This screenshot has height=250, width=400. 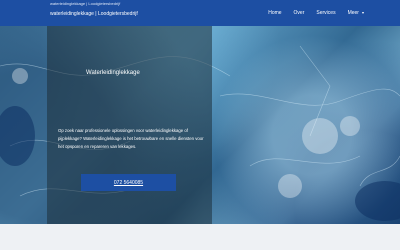 What do you see at coordinates (299, 13) in the screenshot?
I see `nav-over: Over` at bounding box center [299, 13].